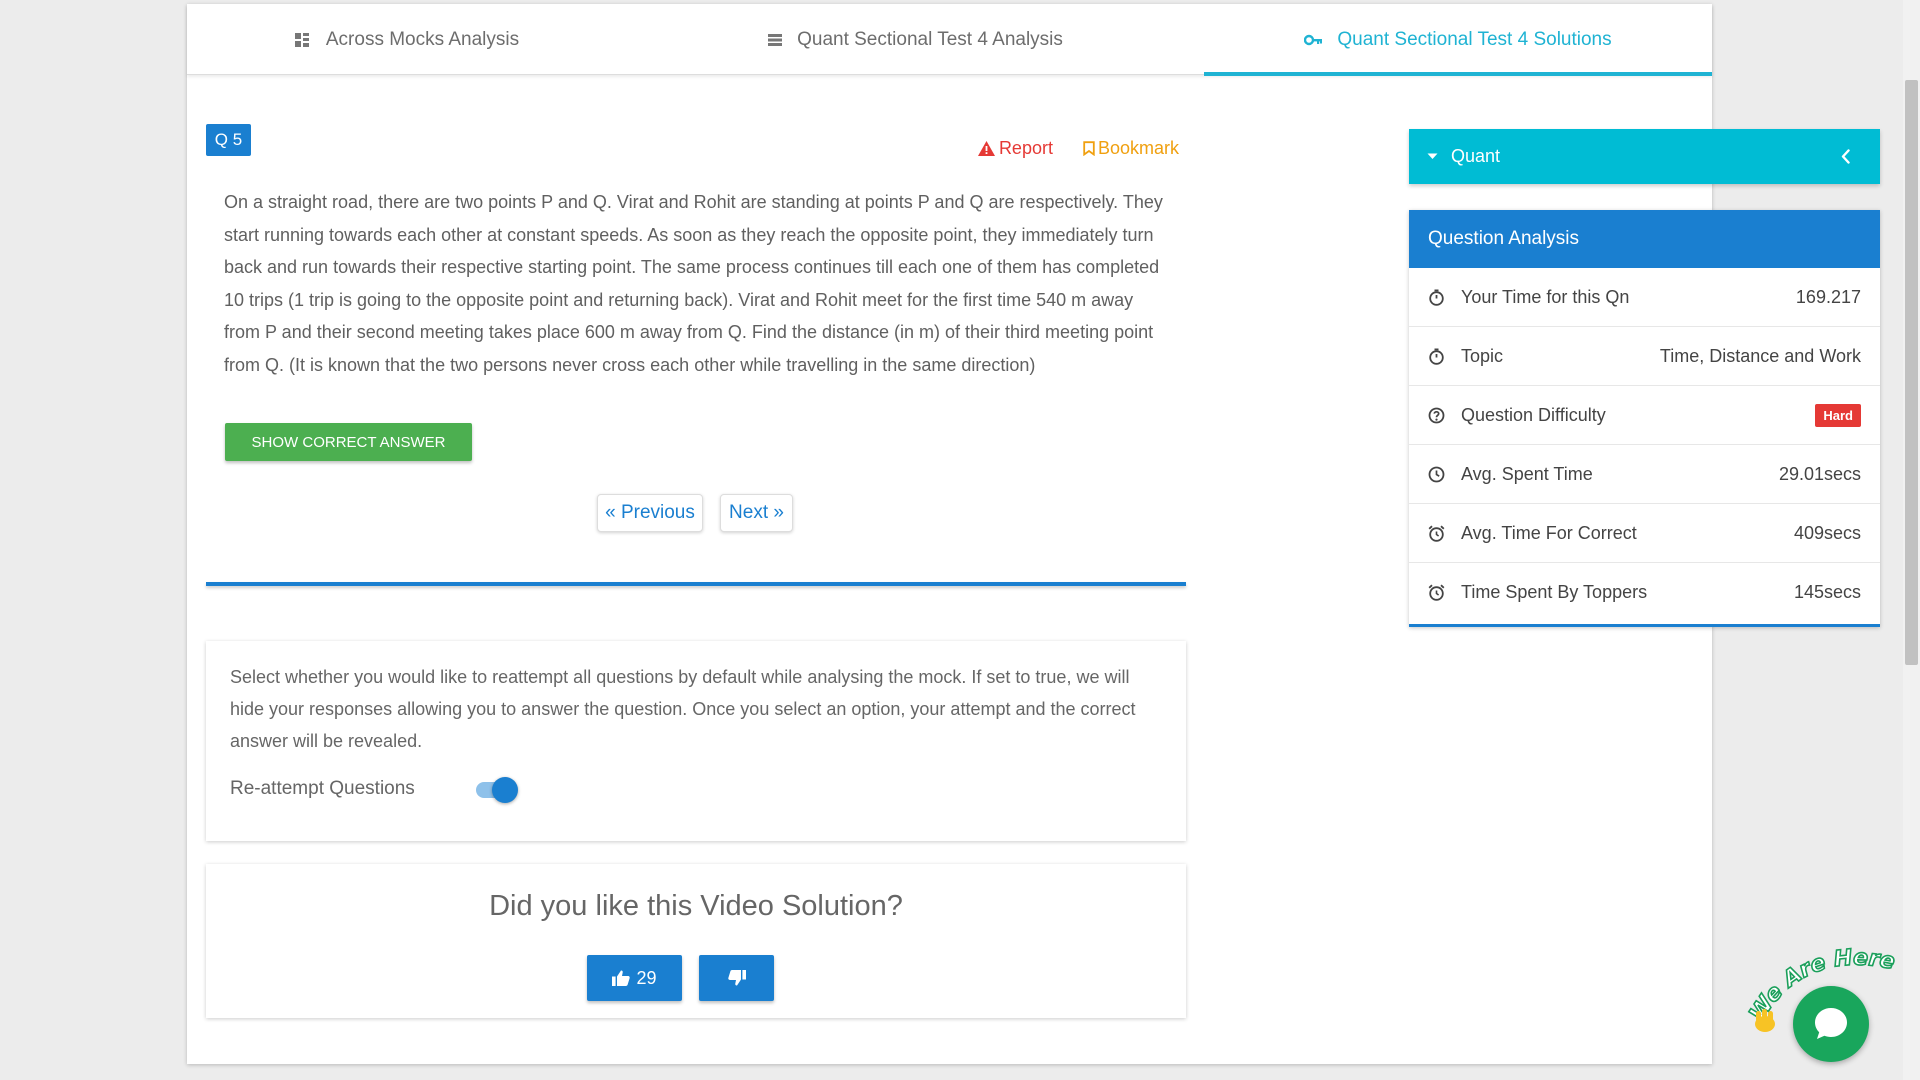 This screenshot has height=1080, width=1920. I want to click on analysis-label: Your Time for this Qn, so click(1545, 296).